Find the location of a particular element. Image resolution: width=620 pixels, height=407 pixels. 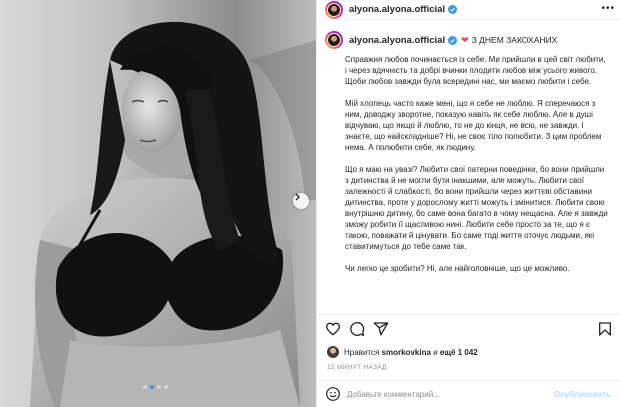

post-header: alyona.alyona.official ••• is located at coordinates (468, 10).